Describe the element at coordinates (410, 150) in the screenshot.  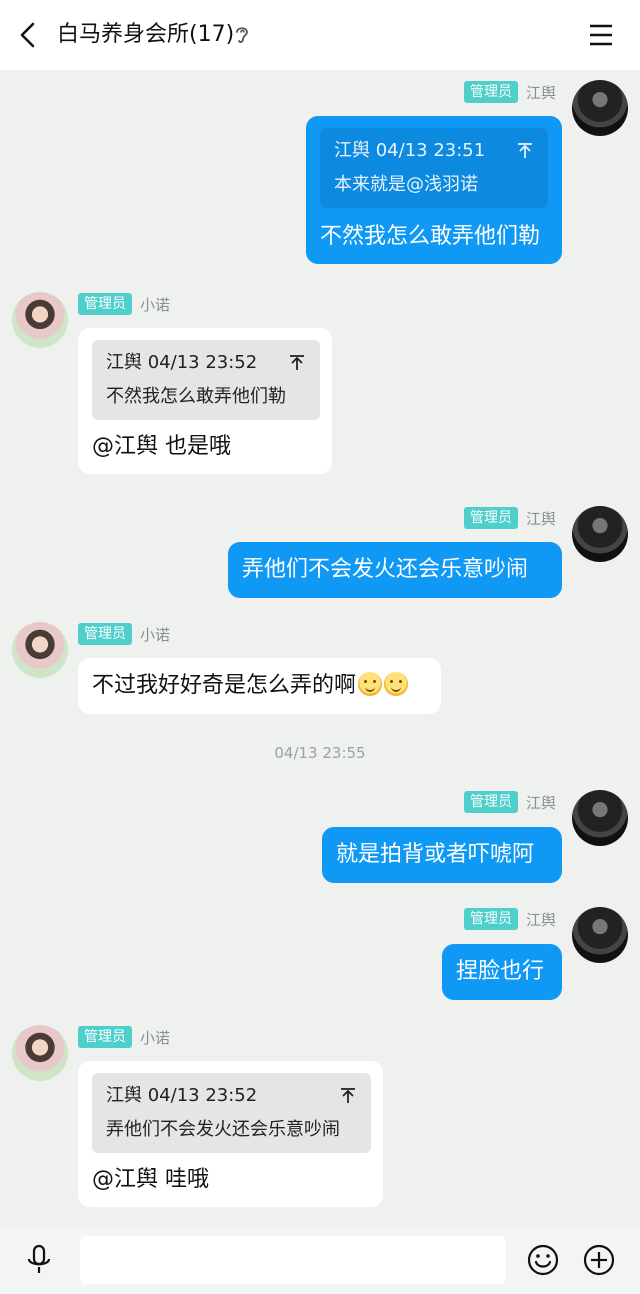
I see `quote-author-time: 江舆 04/13 23:51` at that location.